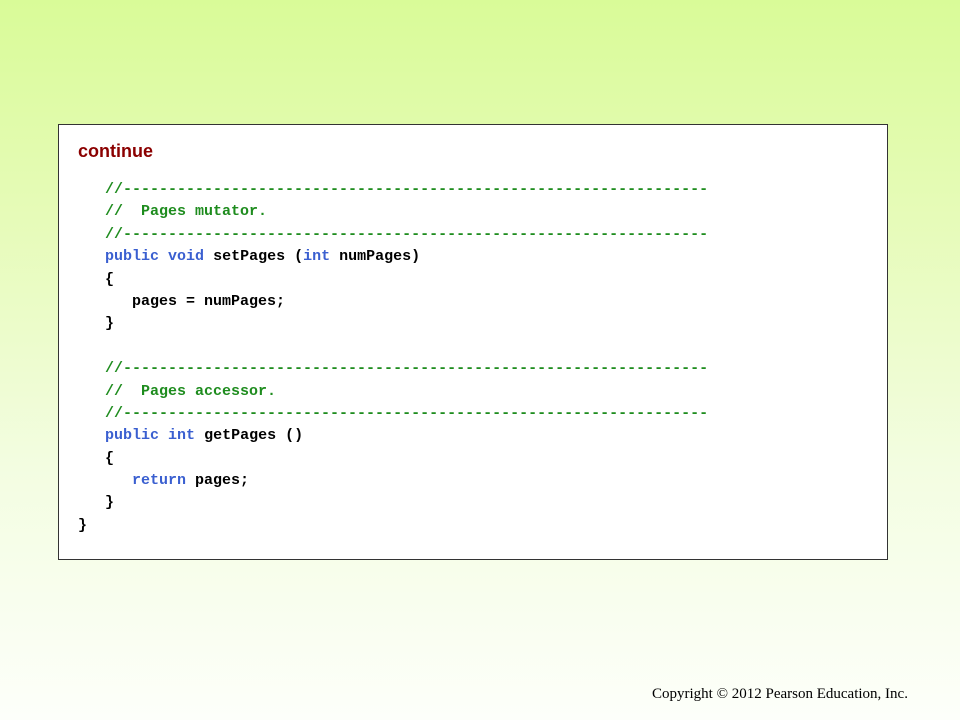 The width and height of the screenshot is (960, 720). Describe the element at coordinates (254, 257) in the screenshot. I see `code-token-plain: setPages (` at that location.